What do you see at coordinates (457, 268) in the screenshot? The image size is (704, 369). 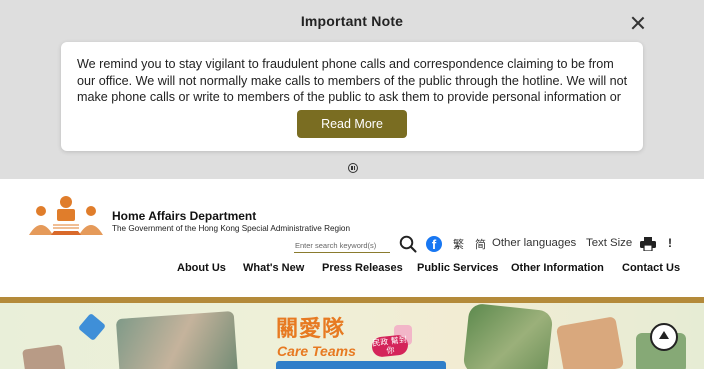 I see `nav-public-services: Public Services` at bounding box center [457, 268].